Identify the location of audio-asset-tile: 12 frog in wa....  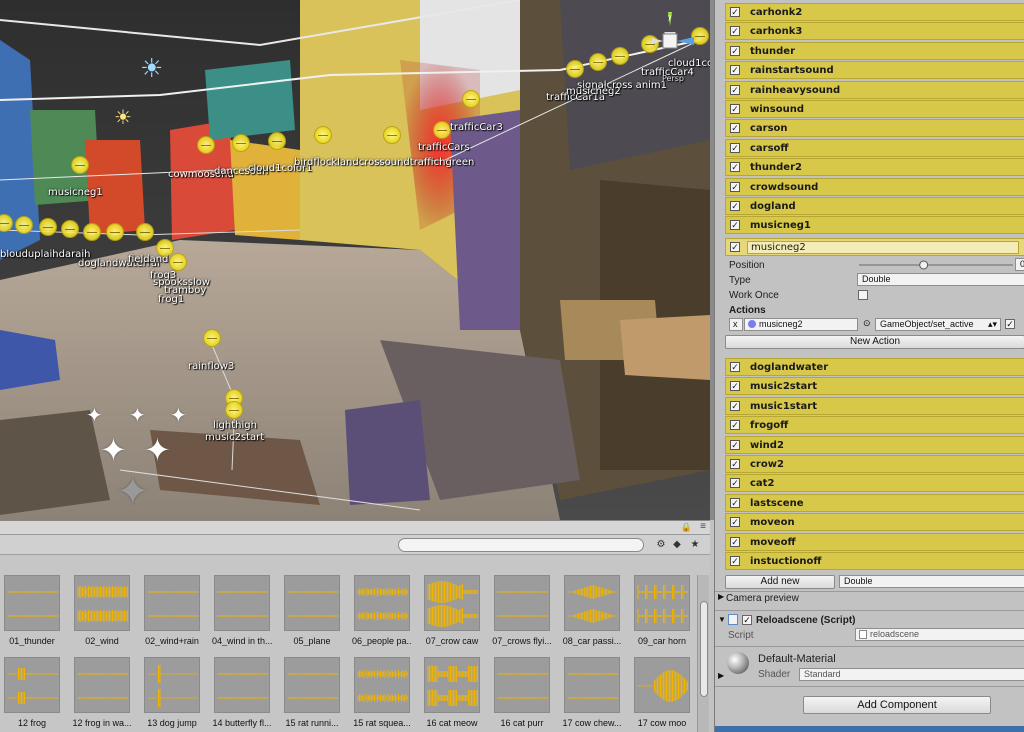
(102, 692).